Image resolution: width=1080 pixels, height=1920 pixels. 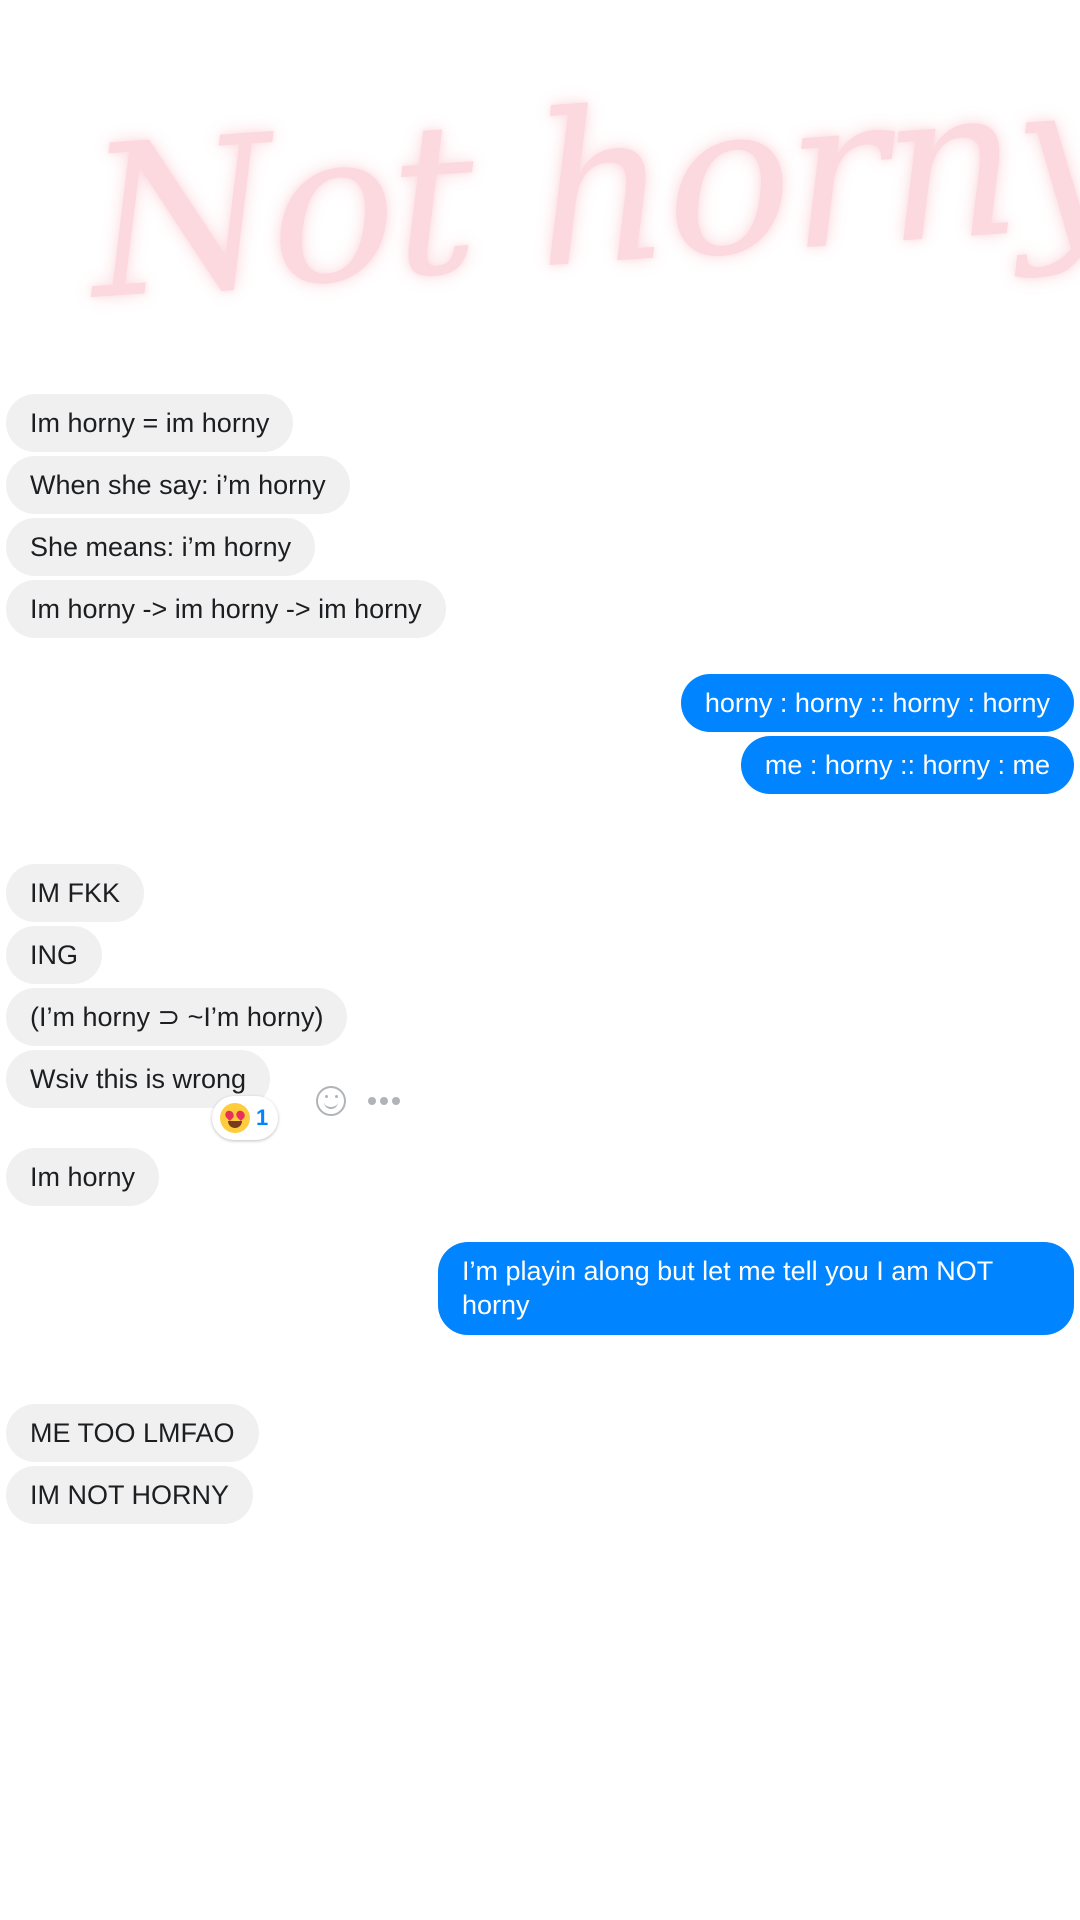 What do you see at coordinates (384, 1101) in the screenshot?
I see `more-options-icon` at bounding box center [384, 1101].